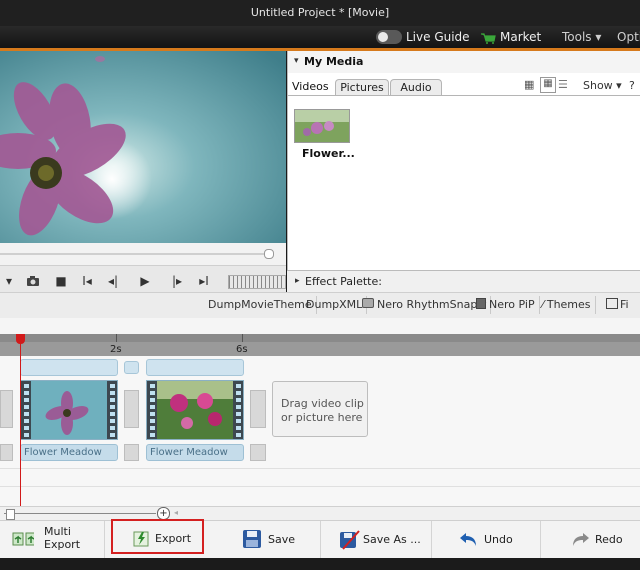 This screenshot has height=570, width=640. What do you see at coordinates (176, 512) in the screenshot?
I see `scroll-left-icon: ◂` at bounding box center [176, 512].